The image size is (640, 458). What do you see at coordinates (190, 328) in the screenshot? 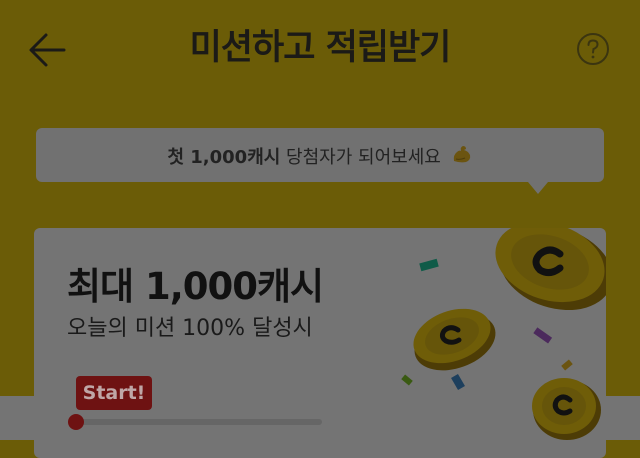
I see `reward-condition: 오늘의 미션 100% 달성시` at bounding box center [190, 328].